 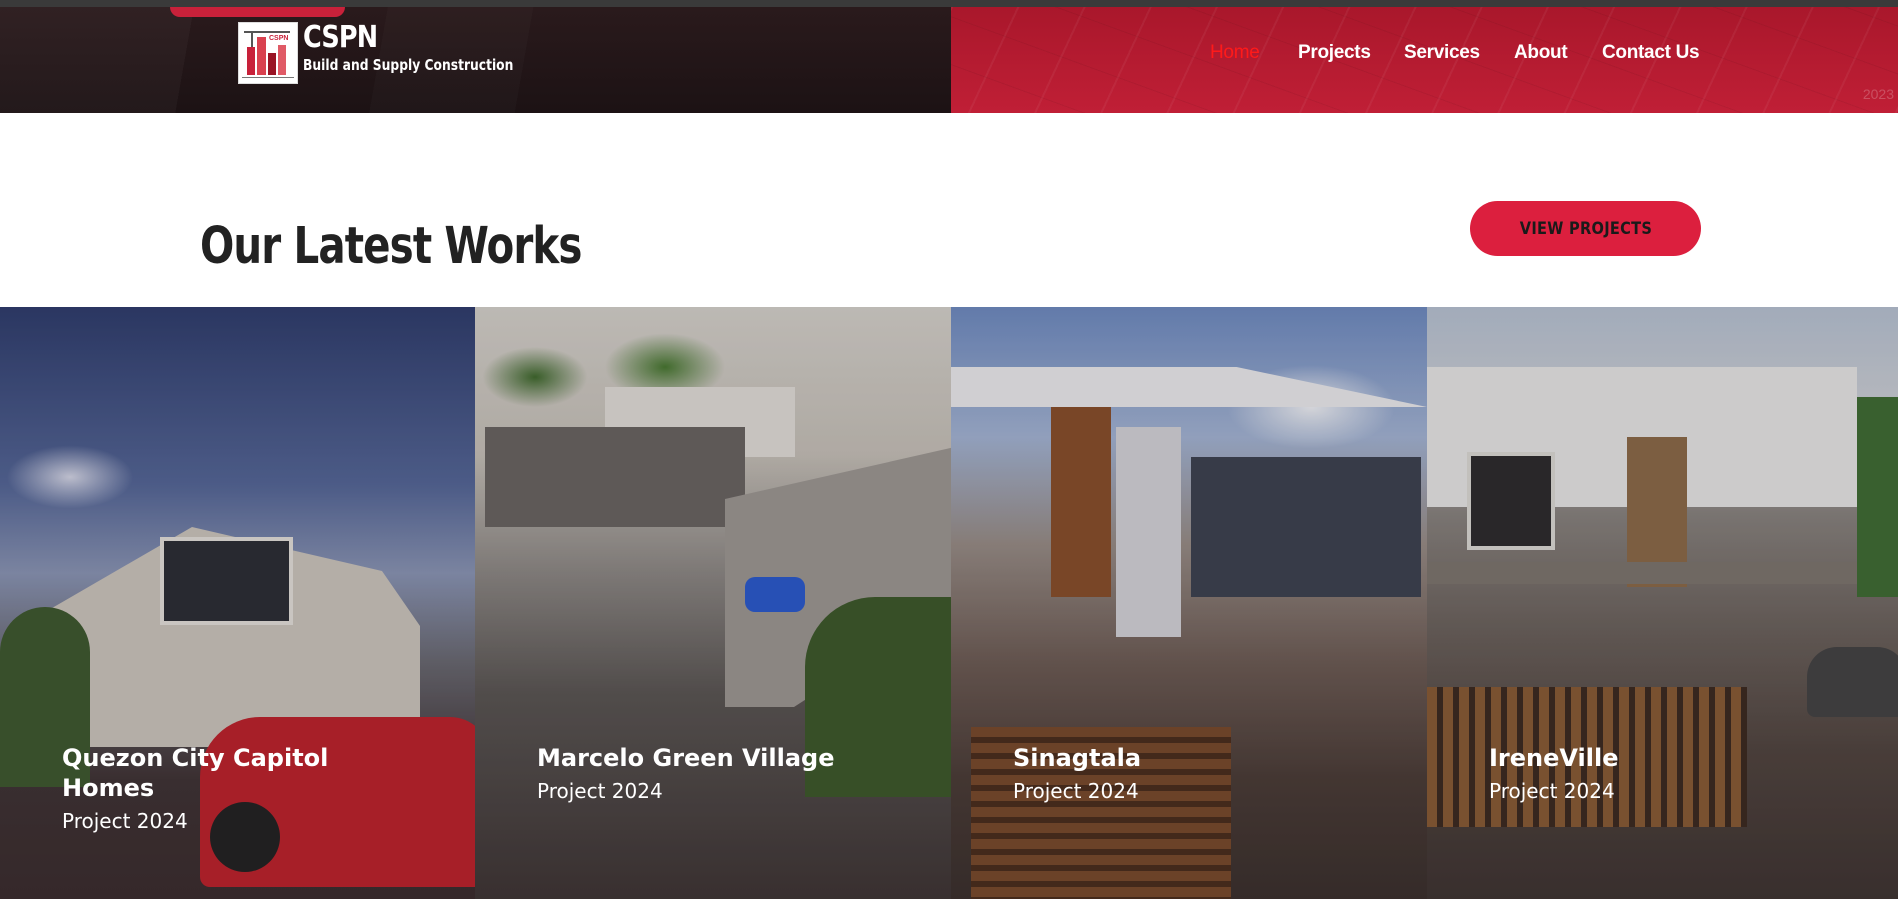 What do you see at coordinates (949, 3) in the screenshot?
I see `top-strip` at bounding box center [949, 3].